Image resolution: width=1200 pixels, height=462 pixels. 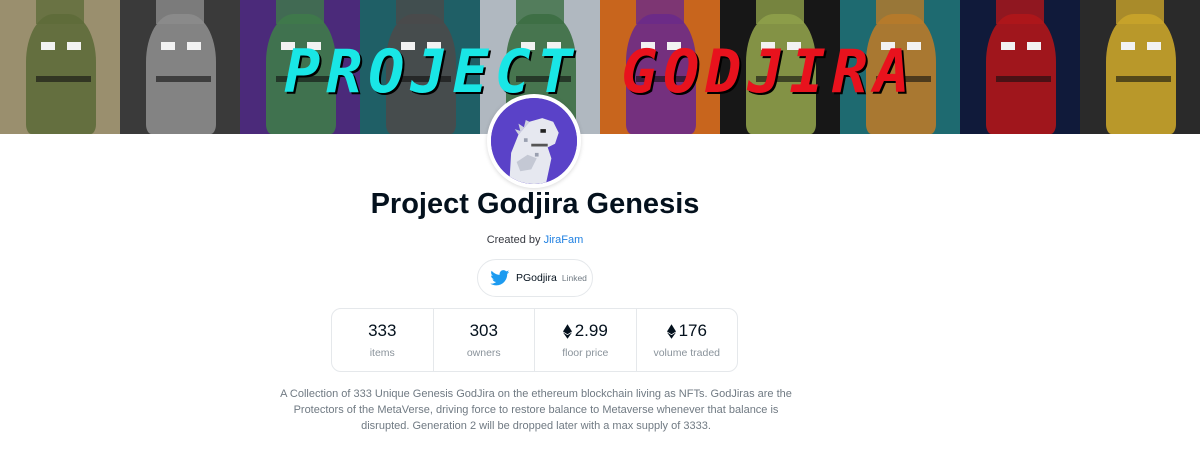 I want to click on stat-items-value: 333, so click(x=382, y=330).